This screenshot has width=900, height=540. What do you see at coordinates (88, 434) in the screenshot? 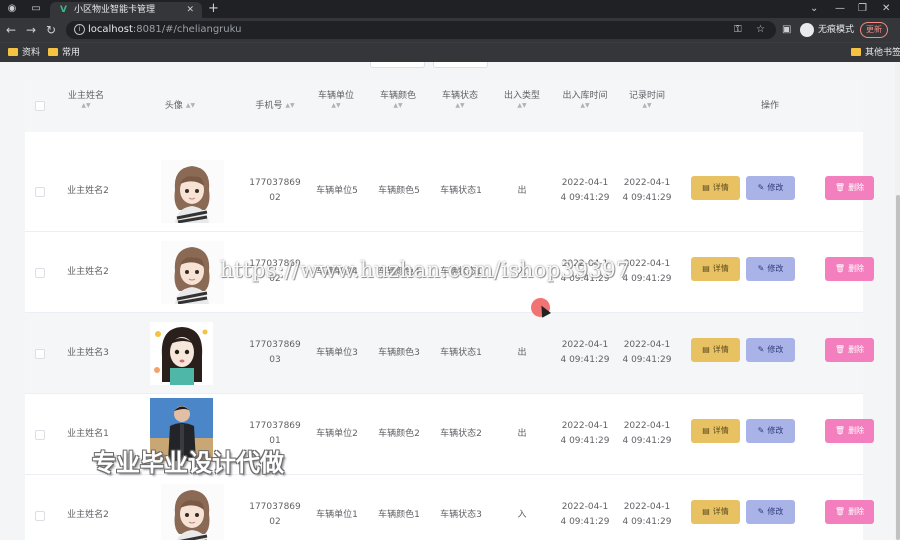
I see `owner-name-cell: 业主姓名1` at bounding box center [88, 434].